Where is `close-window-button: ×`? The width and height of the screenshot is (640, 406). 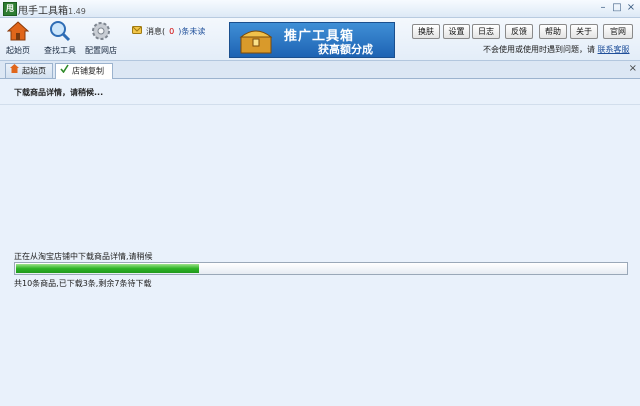 close-window-button: × is located at coordinates (631, 8).